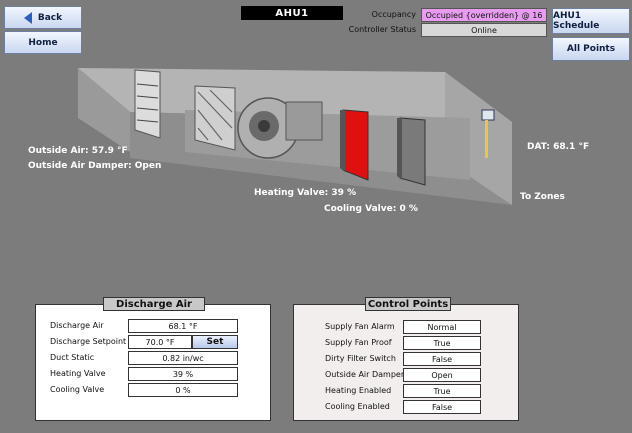 Image resolution: width=632 pixels, height=433 pixels. I want to click on heating-enabled-value: True, so click(442, 391).